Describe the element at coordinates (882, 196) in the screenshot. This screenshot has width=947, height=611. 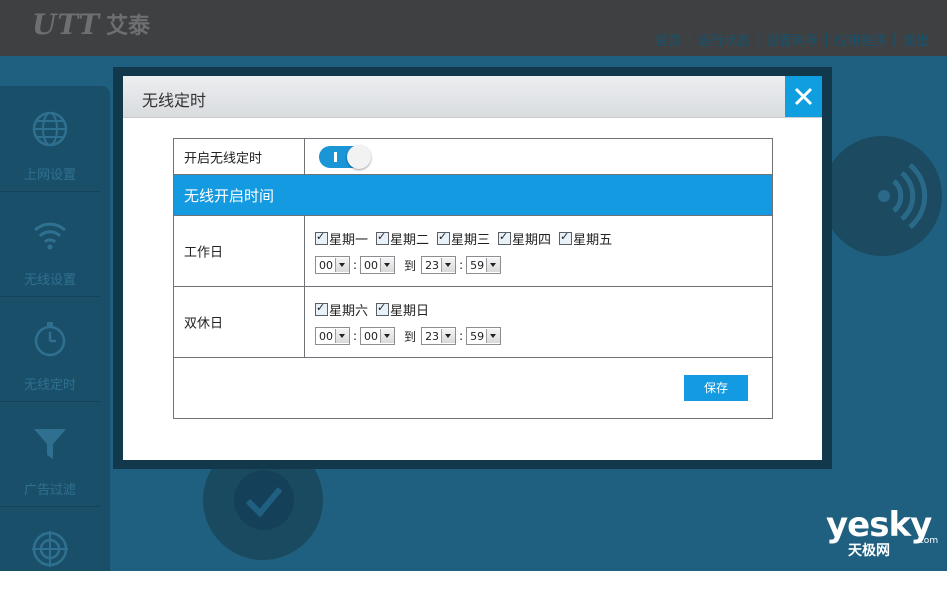
I see `wifi-signal-decoration` at that location.